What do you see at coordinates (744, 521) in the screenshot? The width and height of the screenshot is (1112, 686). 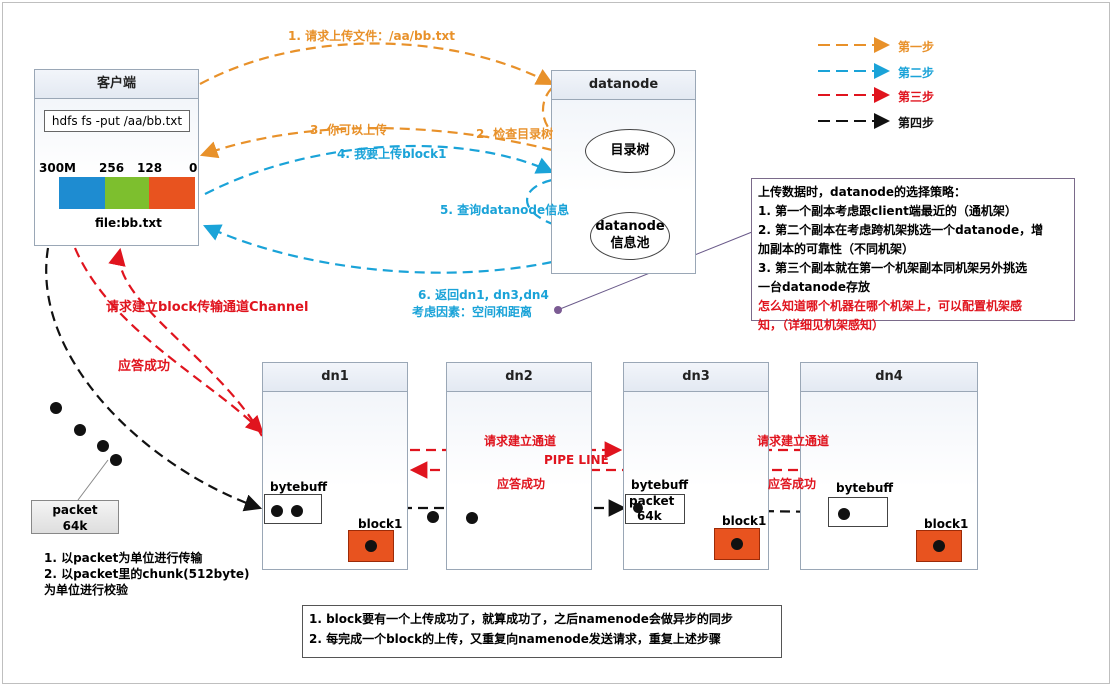 I see `dn3-block-label: block1` at bounding box center [744, 521].